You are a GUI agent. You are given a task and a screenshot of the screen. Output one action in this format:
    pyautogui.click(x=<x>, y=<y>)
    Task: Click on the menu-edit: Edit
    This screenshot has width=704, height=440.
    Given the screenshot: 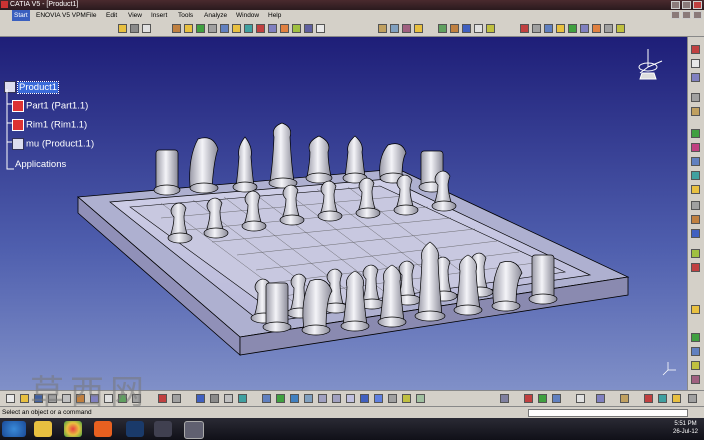 What is the action you would take?
    pyautogui.click(x=111, y=15)
    